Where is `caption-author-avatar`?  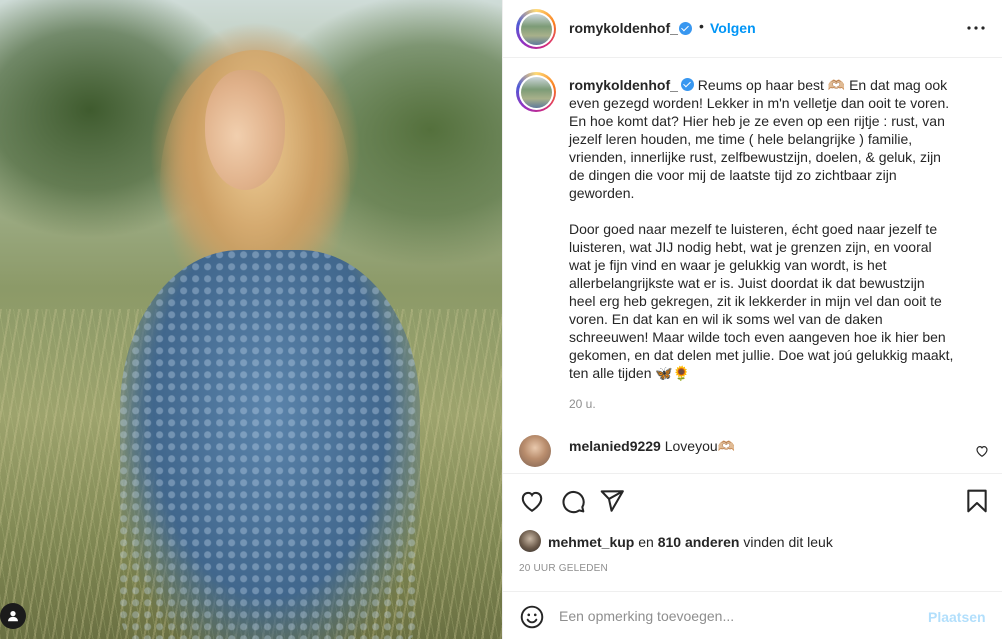 caption-author-avatar is located at coordinates (536, 92).